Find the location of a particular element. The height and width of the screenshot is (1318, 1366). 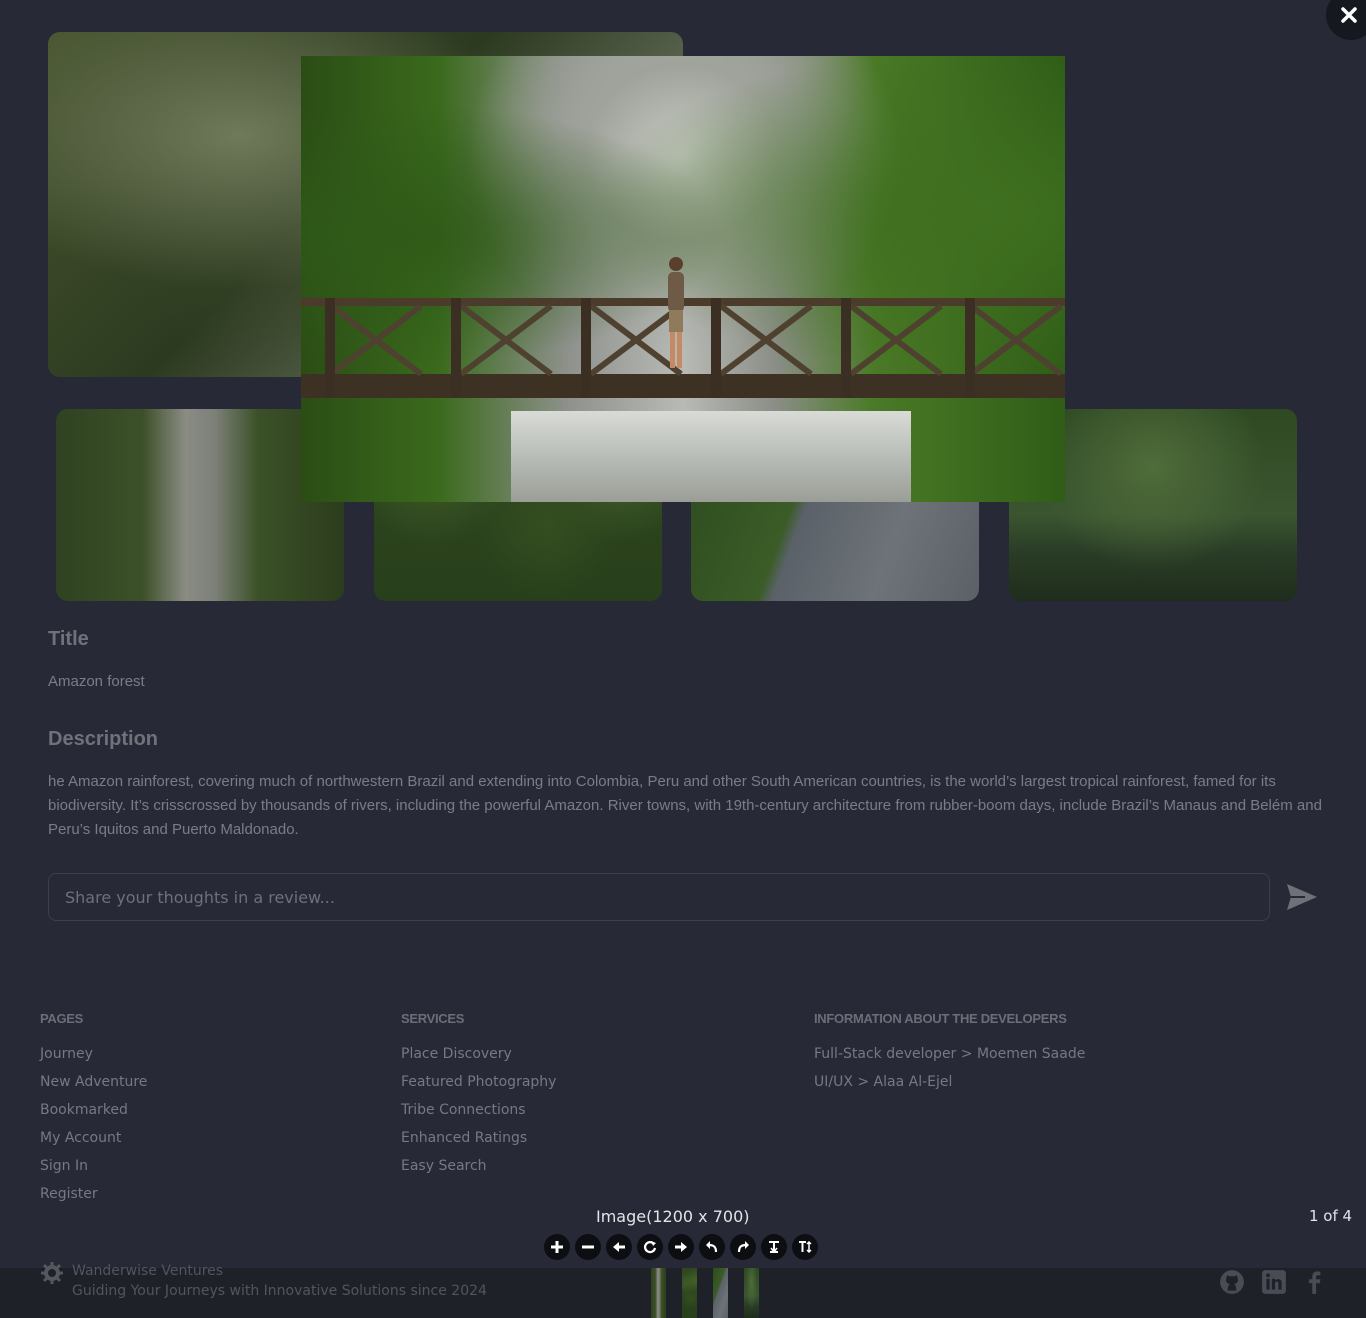

waterfall-foam is located at coordinates (711, 456).